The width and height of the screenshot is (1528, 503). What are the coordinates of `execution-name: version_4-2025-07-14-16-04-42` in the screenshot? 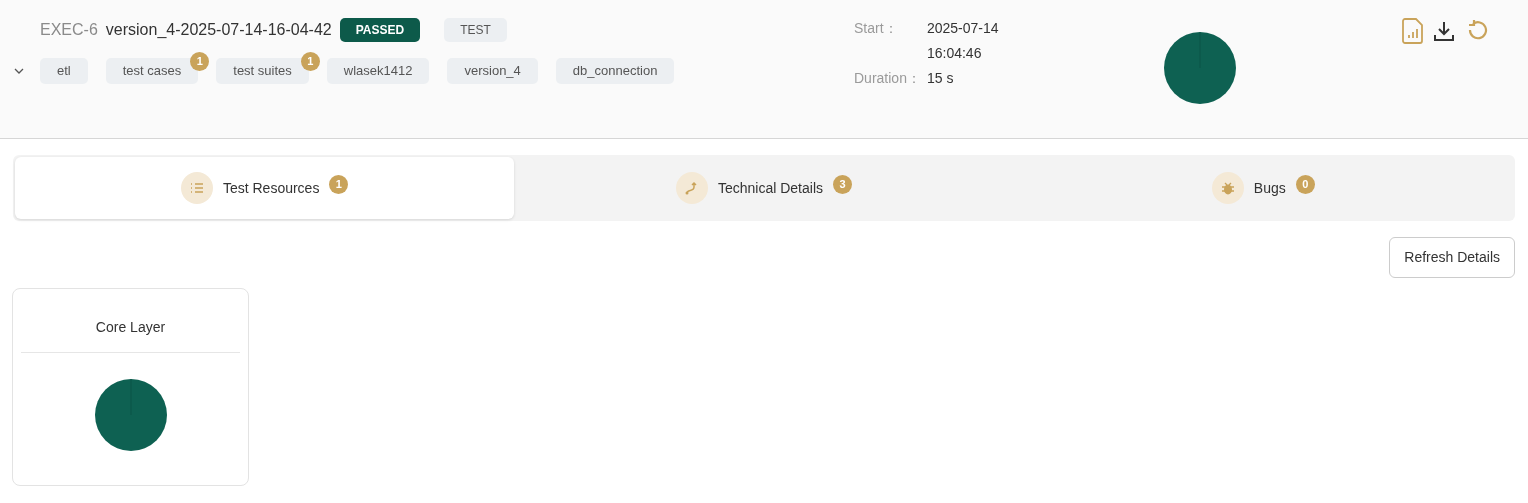 It's located at (218, 30).